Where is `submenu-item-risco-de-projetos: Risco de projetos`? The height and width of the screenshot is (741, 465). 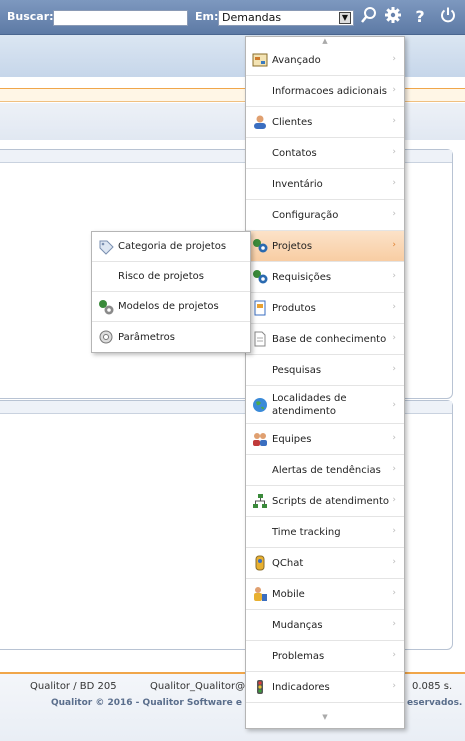
submenu-item-risco-de-projetos: Risco de projetos is located at coordinates (171, 277).